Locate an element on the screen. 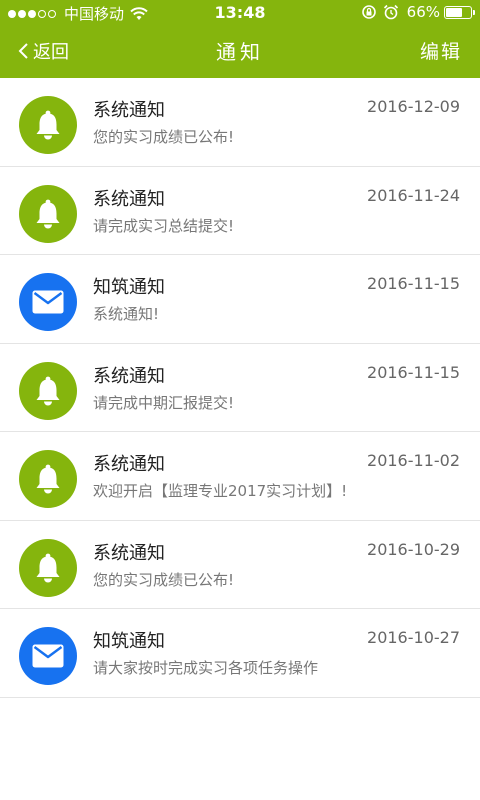  battery-icon is located at coordinates (459, 12).